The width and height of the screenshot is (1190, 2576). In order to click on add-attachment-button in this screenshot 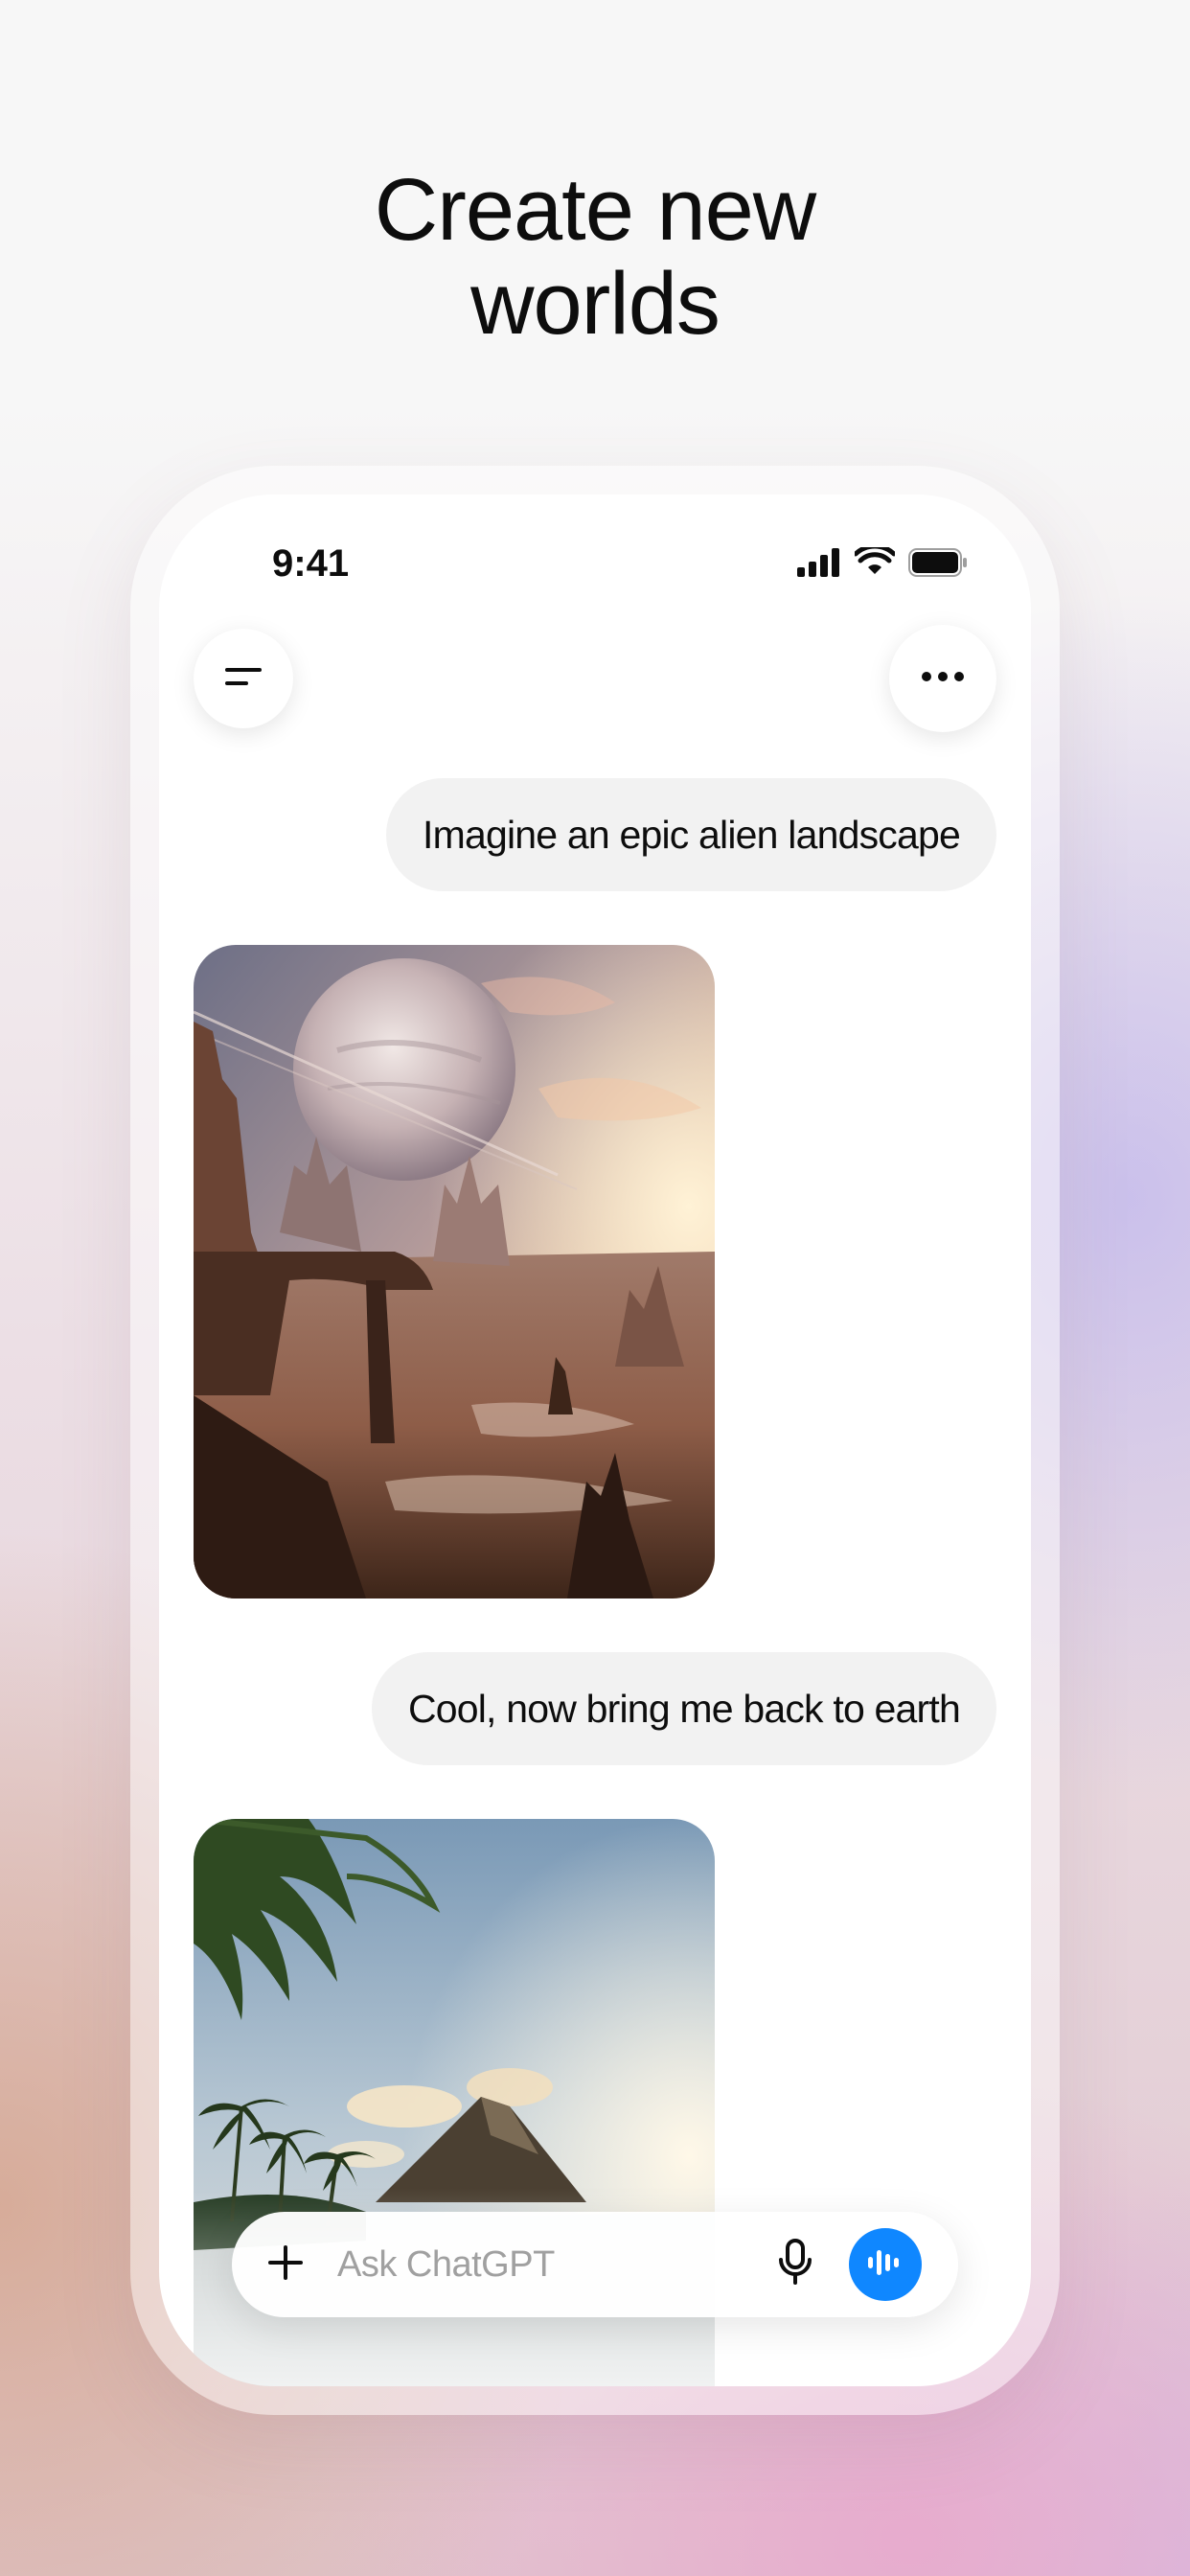, I will do `click(286, 2264)`.